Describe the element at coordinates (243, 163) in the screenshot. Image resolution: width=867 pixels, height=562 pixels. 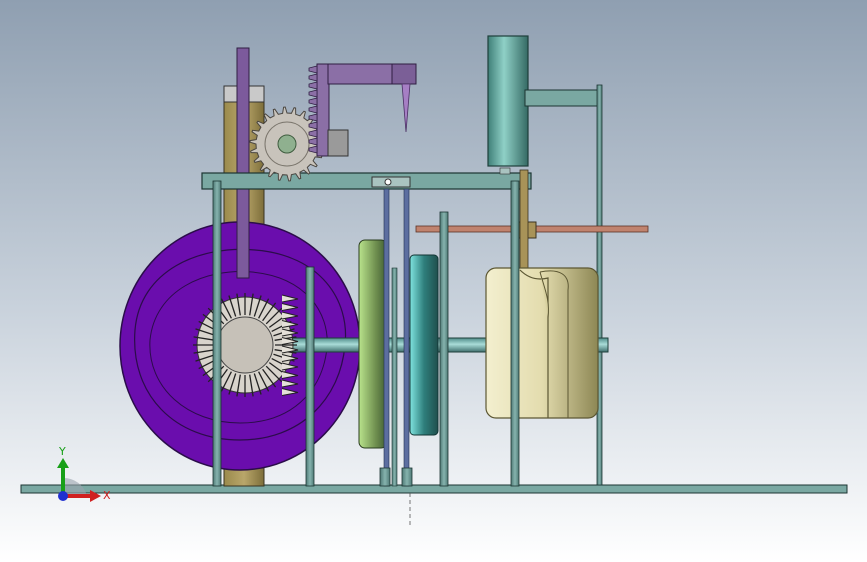
I see `vertical-rack` at that location.